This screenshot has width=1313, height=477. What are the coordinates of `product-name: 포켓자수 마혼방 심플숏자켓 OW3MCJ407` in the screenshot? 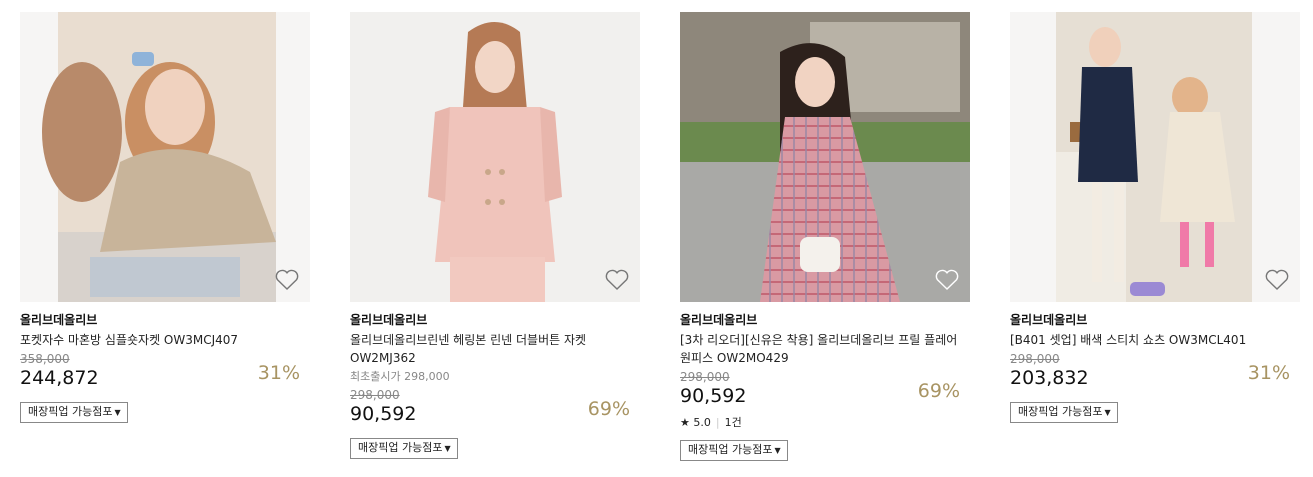 It's located at (165, 340).